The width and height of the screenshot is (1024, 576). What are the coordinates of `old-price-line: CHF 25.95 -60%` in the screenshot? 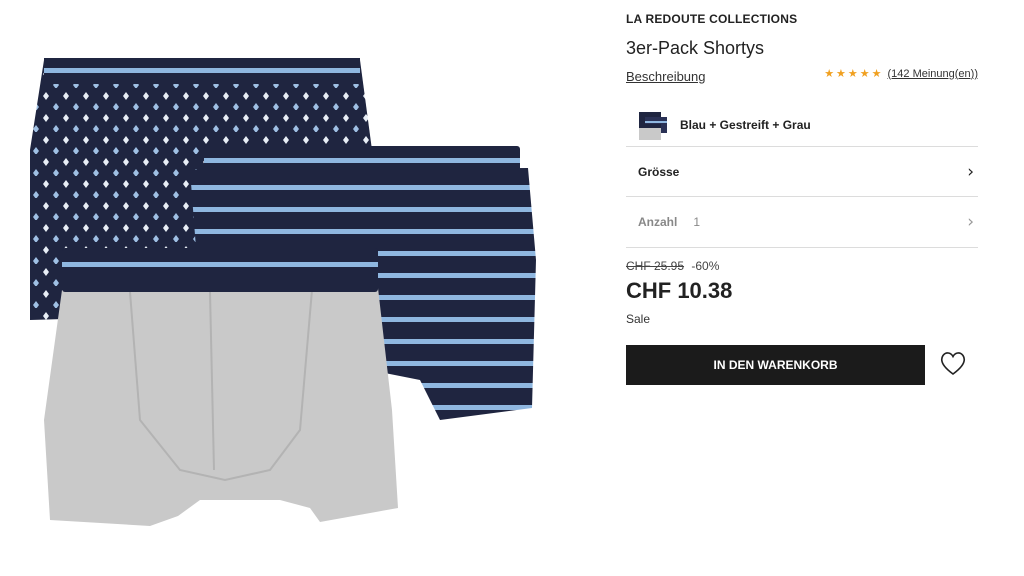 It's located at (672, 266).